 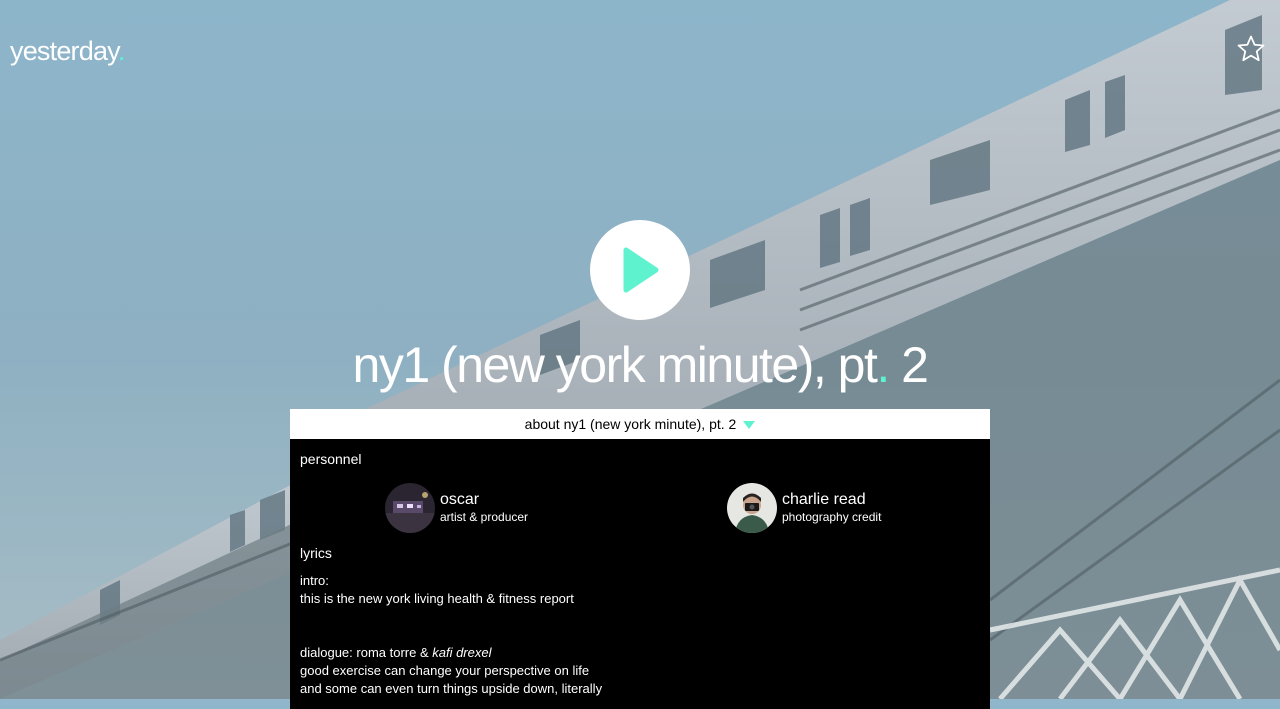 What do you see at coordinates (824, 499) in the screenshot?
I see `person-name: charlie read` at bounding box center [824, 499].